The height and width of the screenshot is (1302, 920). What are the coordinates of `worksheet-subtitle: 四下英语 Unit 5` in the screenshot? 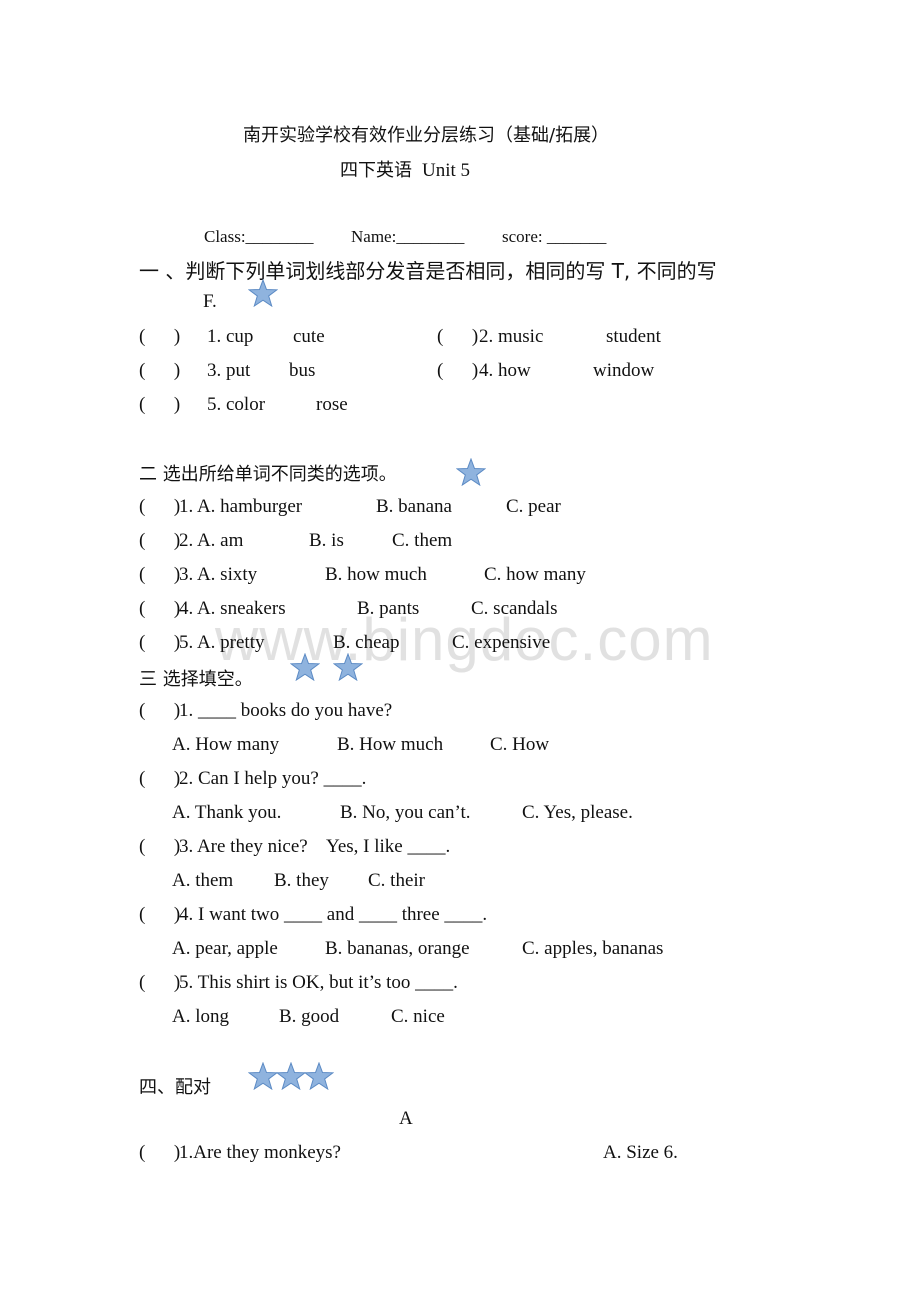 It's located at (405, 169).